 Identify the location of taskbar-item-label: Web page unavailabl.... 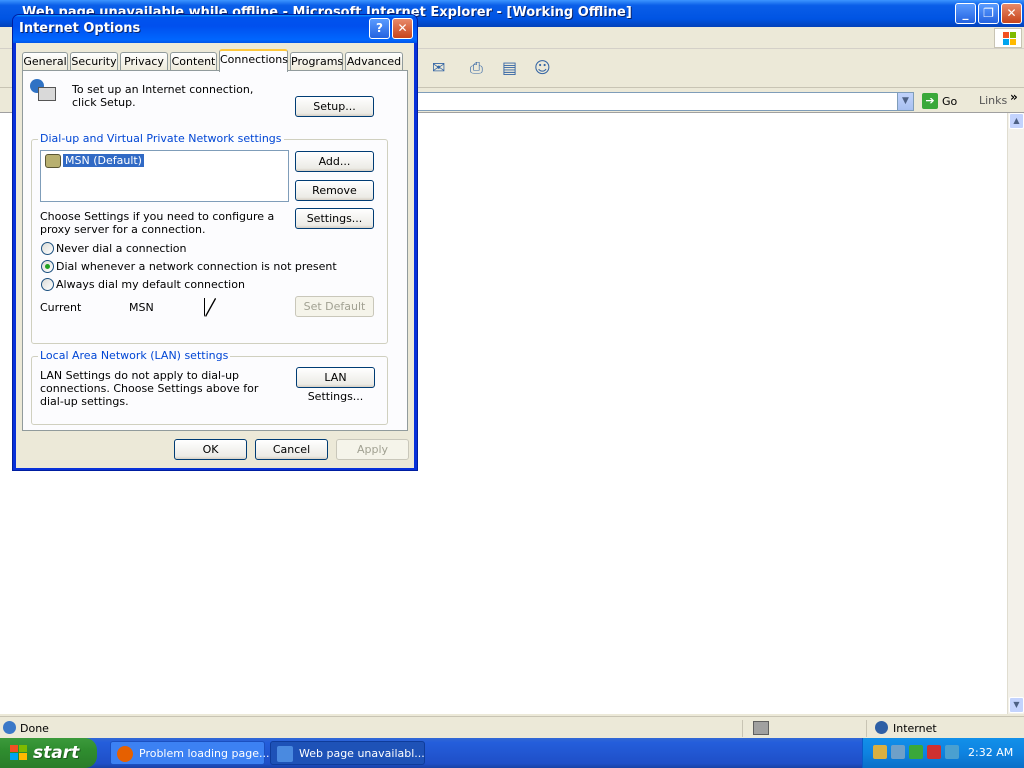
(362, 753).